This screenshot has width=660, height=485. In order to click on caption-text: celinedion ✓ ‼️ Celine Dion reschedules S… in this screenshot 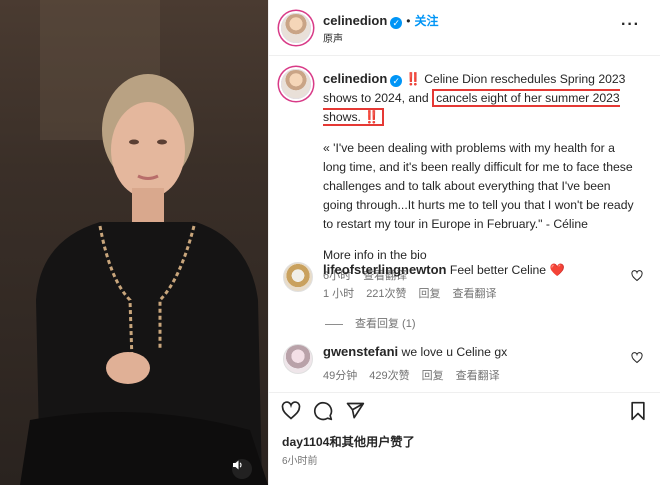, I will do `click(482, 98)`.